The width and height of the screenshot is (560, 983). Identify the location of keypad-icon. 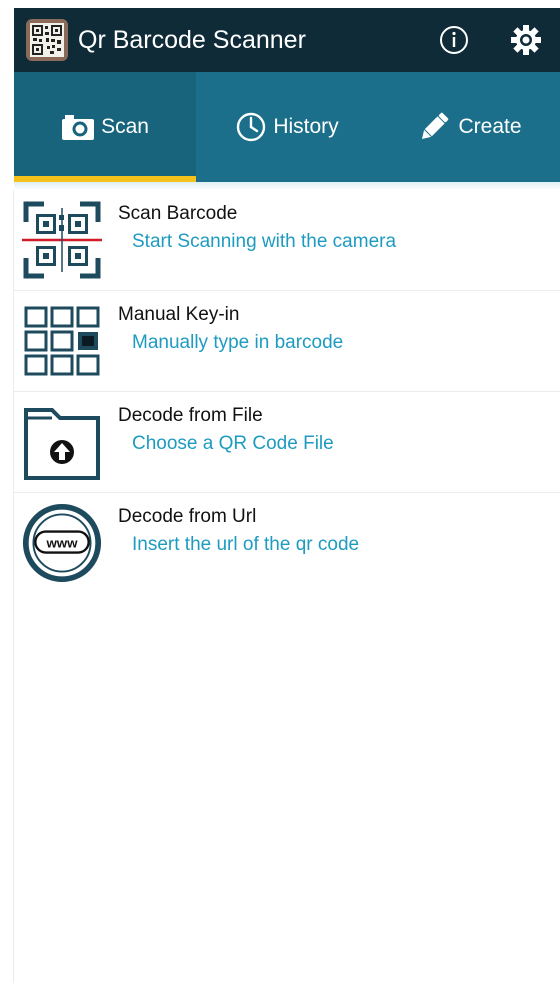
(62, 341).